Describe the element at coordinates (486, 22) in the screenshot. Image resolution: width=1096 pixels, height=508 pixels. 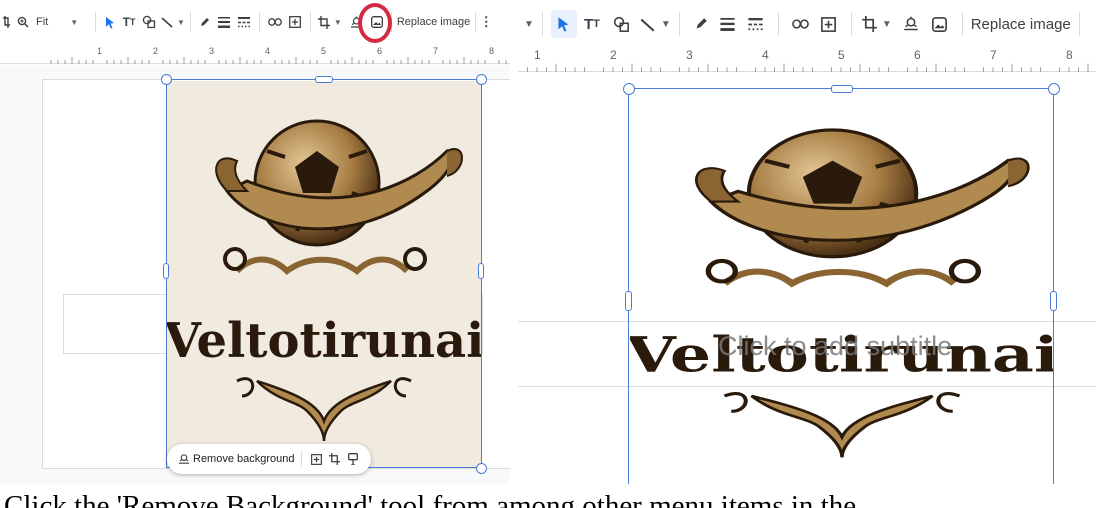
I see `more-vert-icon: ⋮` at that location.